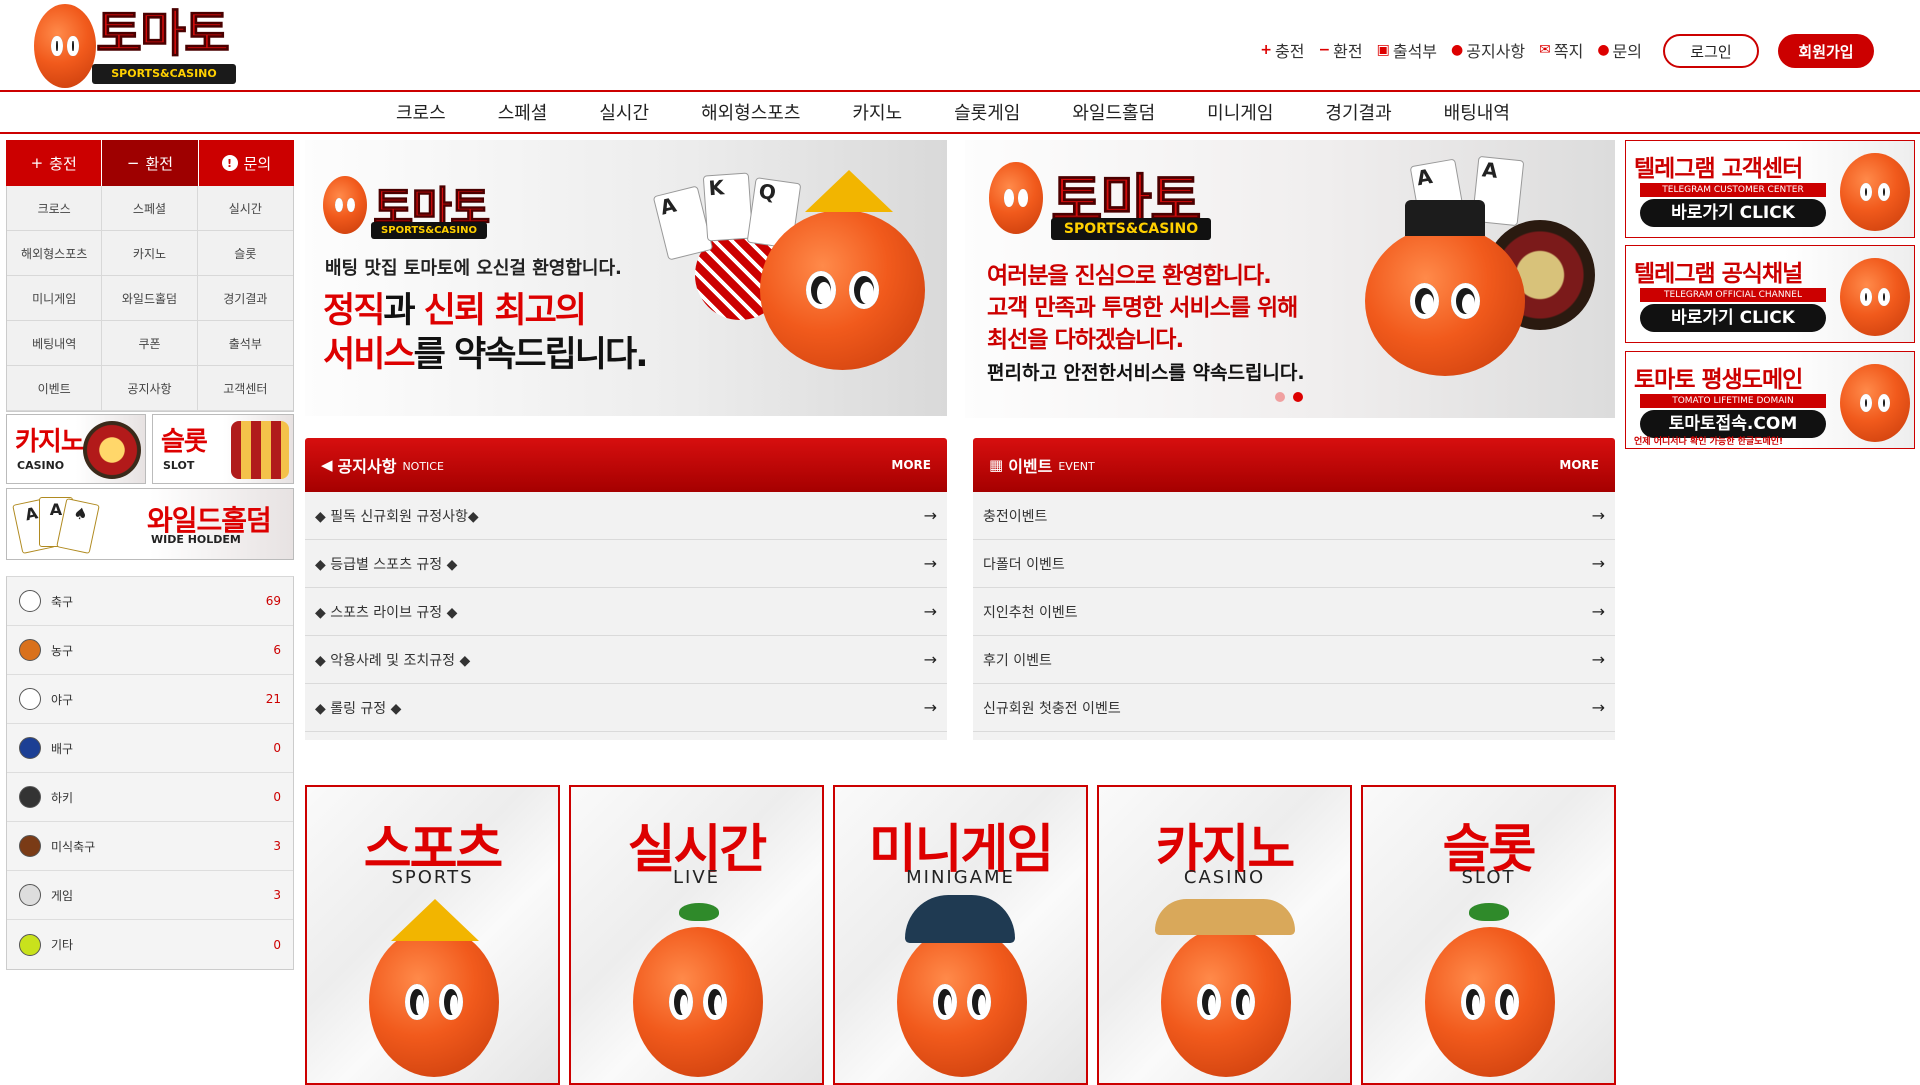 This screenshot has height=1085, width=1920. What do you see at coordinates (30, 846) in the screenshot?
I see `football-icon` at bounding box center [30, 846].